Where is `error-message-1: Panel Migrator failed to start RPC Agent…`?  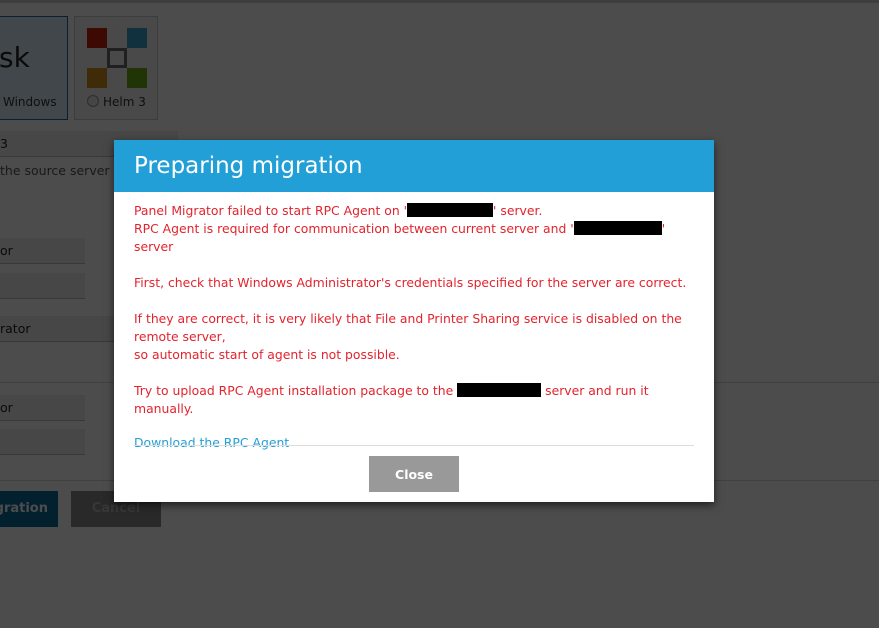
error-message-1: Panel Migrator failed to start RPC Agent… is located at coordinates (400, 228).